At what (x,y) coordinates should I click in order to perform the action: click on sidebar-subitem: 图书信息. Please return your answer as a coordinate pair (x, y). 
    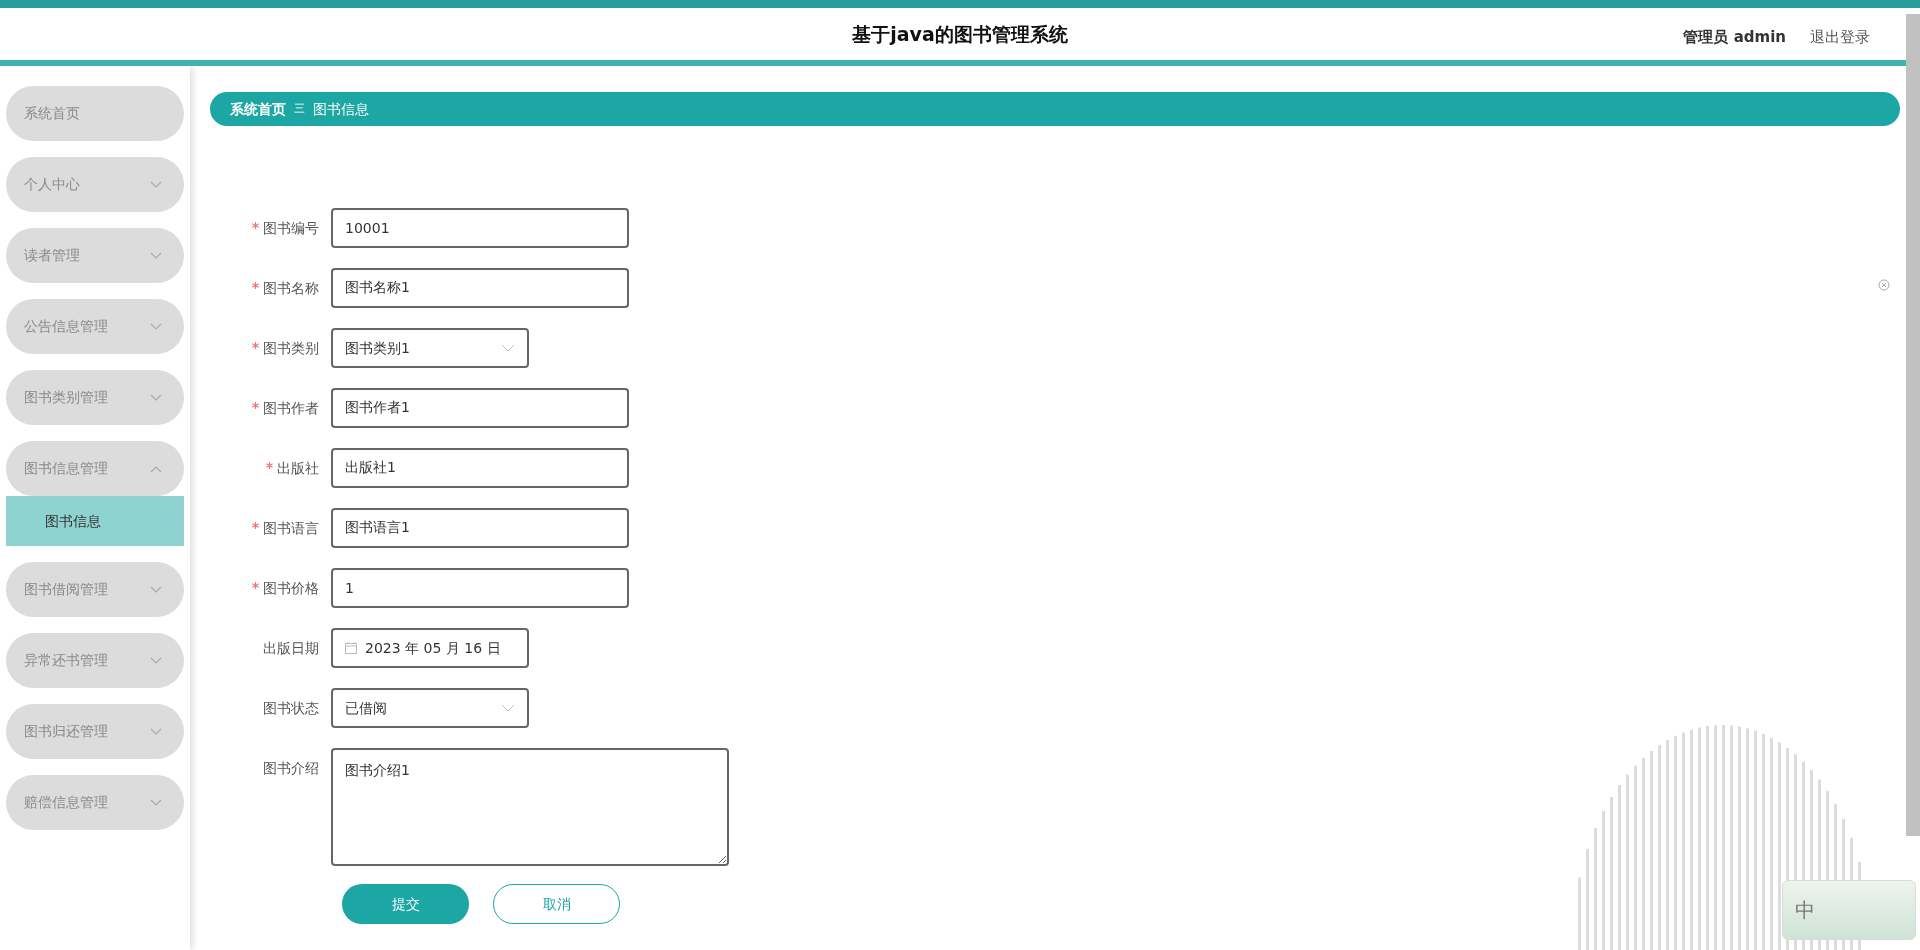
    Looking at the image, I should click on (95, 521).